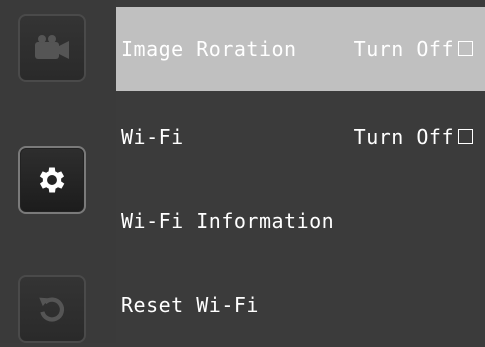 This screenshot has height=347, width=485. I want to click on settings-button, so click(52, 180).